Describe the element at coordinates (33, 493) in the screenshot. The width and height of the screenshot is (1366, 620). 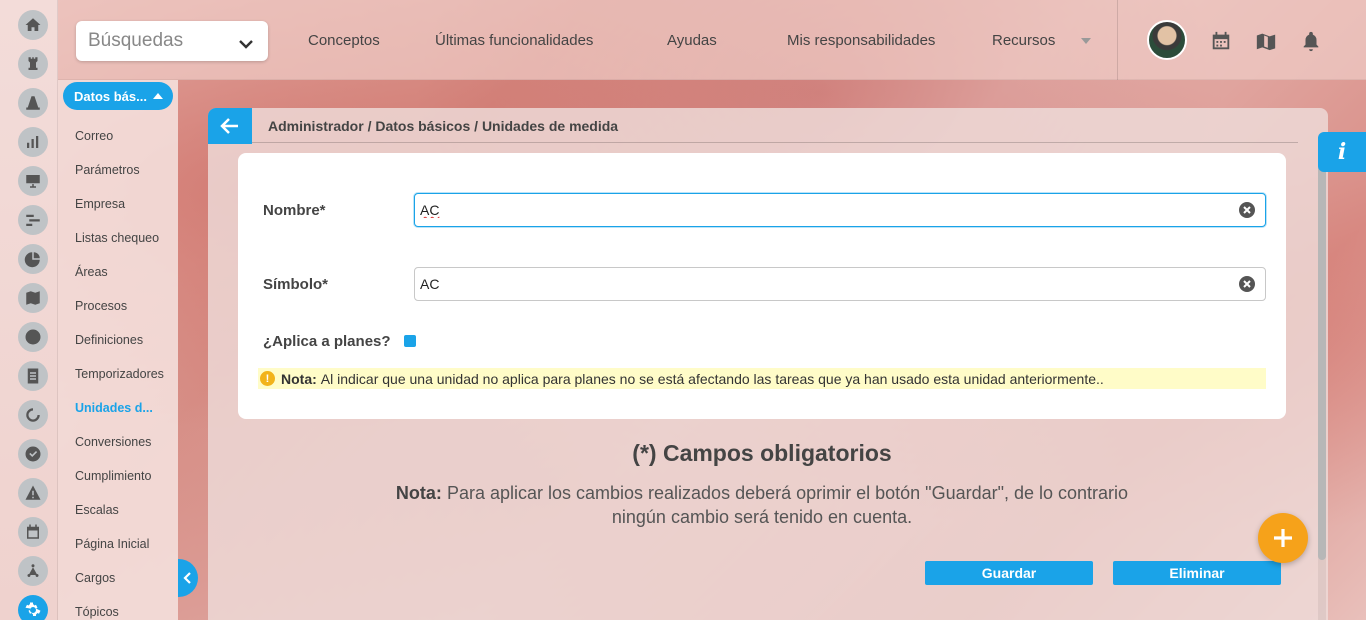
I see `warning-icon` at that location.